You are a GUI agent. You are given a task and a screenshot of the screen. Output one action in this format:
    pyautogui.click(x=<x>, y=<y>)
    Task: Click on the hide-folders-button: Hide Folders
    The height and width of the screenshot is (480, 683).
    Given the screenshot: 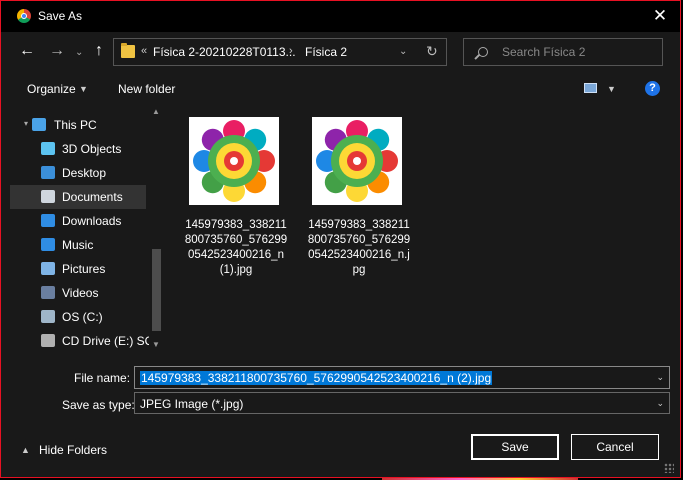 What is the action you would take?
    pyautogui.click(x=73, y=450)
    